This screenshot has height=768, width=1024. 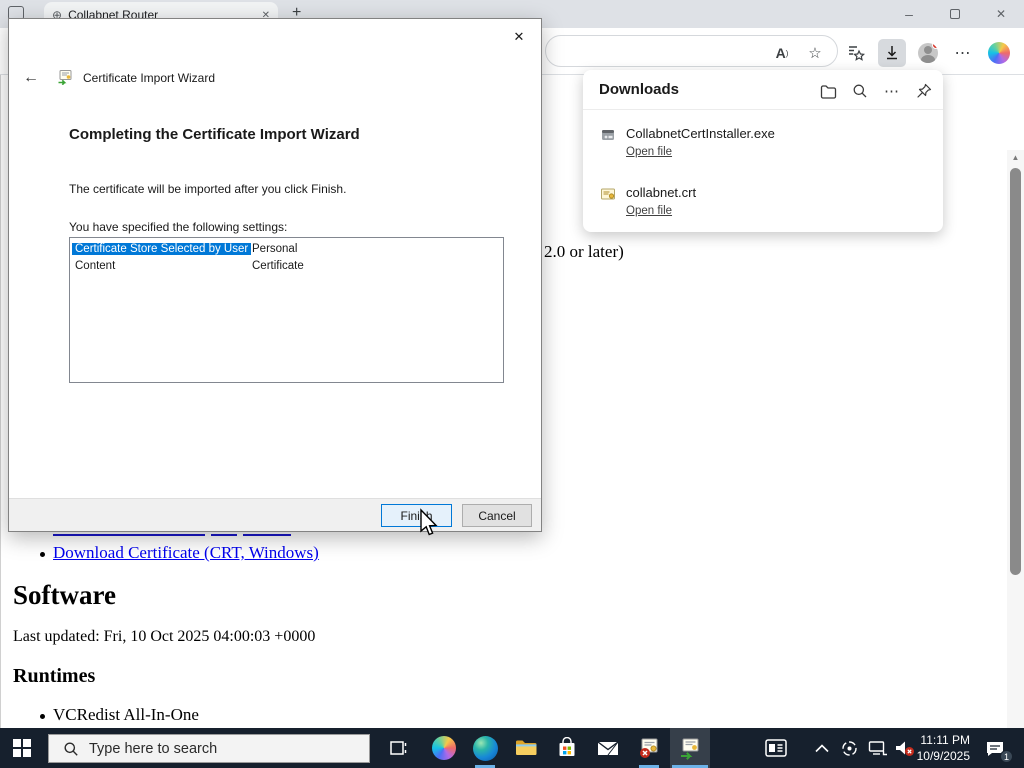 I want to click on downloads-more-icon: ⋯, so click(x=892, y=91).